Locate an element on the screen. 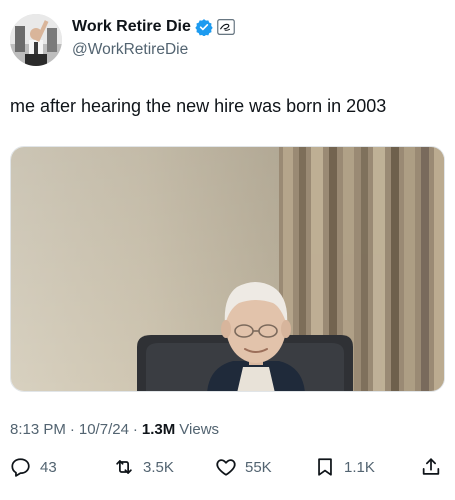 The image size is (455, 500). repost-button: 3.5K is located at coordinates (143, 467).